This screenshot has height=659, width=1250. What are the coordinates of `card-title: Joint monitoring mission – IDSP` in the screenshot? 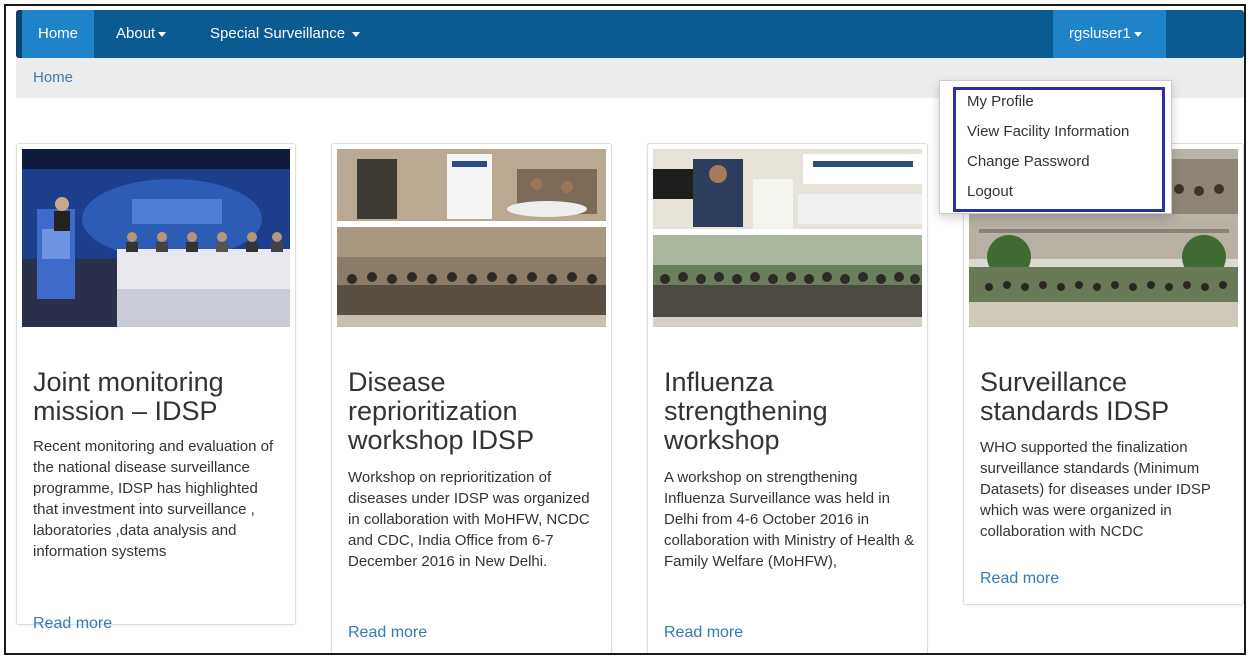 It's located at (128, 396).